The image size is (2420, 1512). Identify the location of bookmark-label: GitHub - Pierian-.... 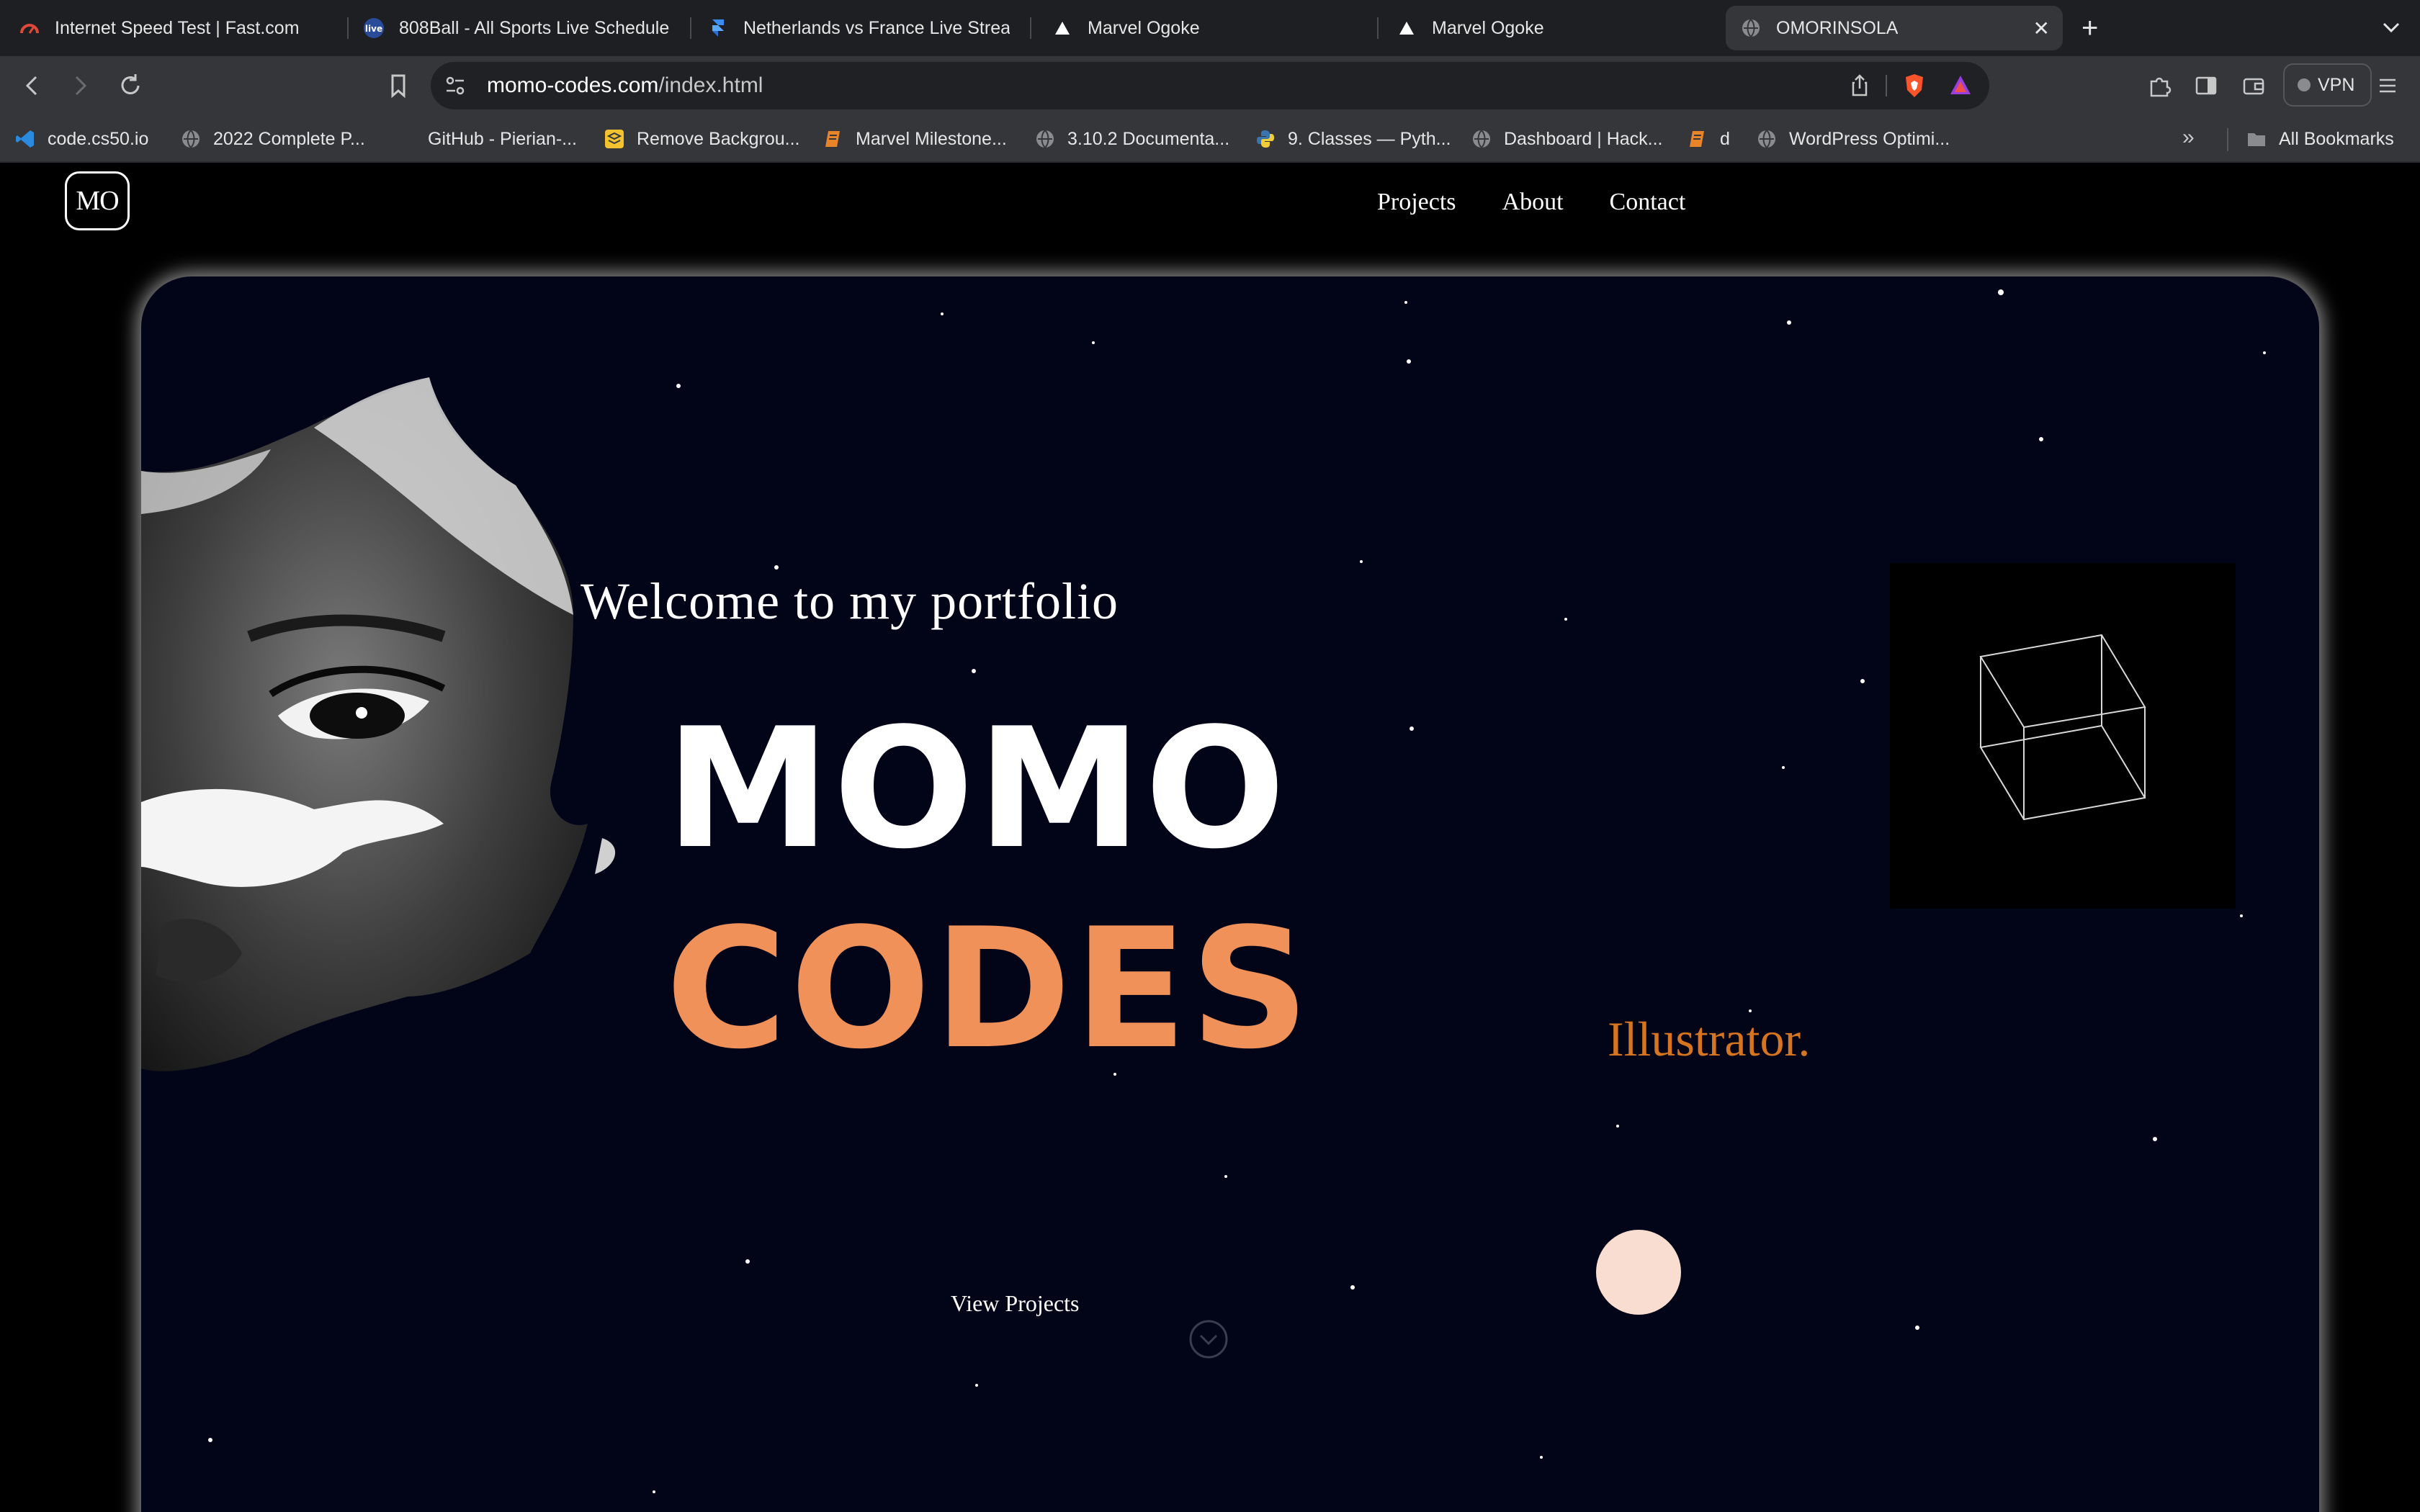
(503, 138).